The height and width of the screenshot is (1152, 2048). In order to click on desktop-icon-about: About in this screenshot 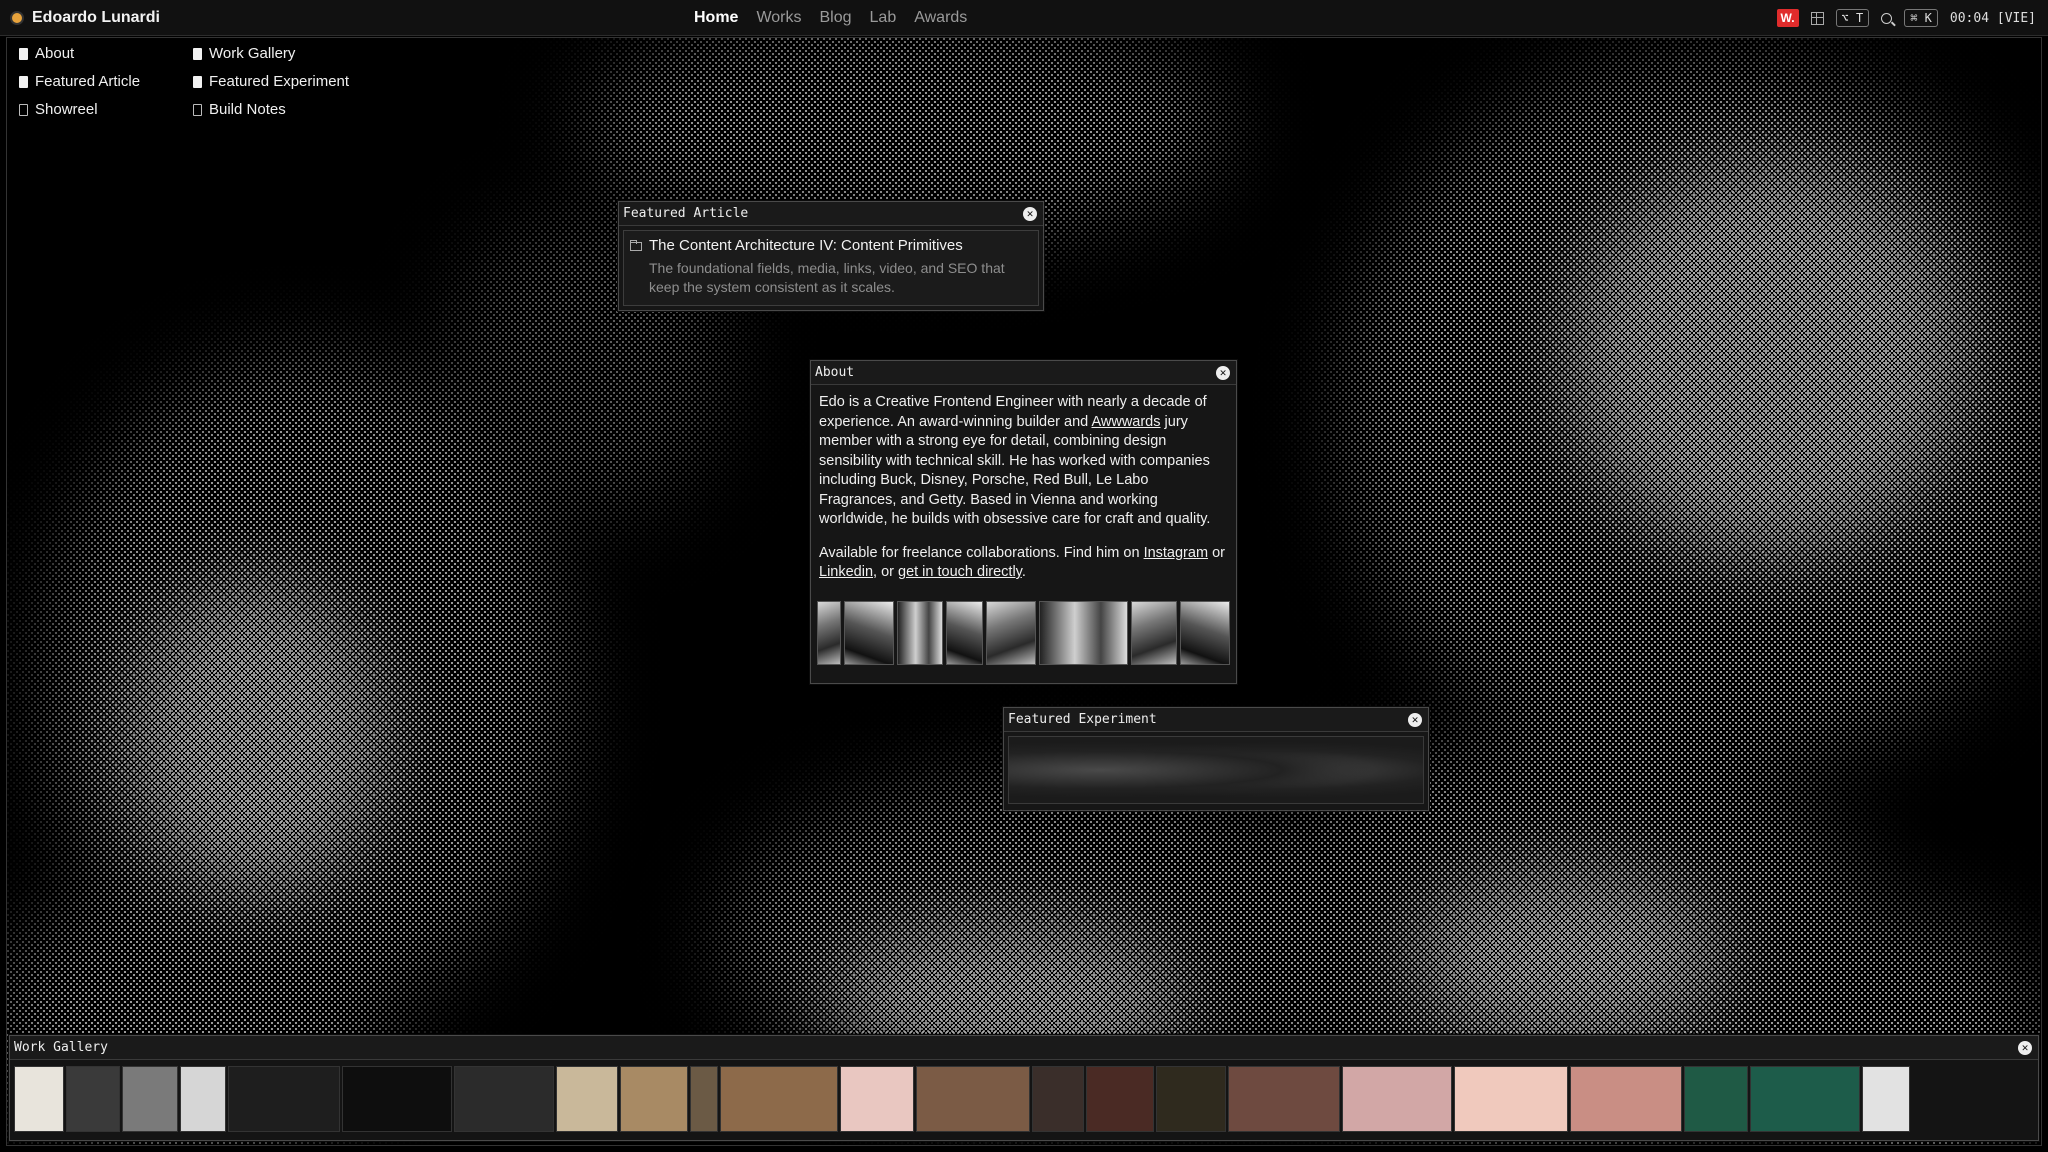, I will do `click(46, 53)`.